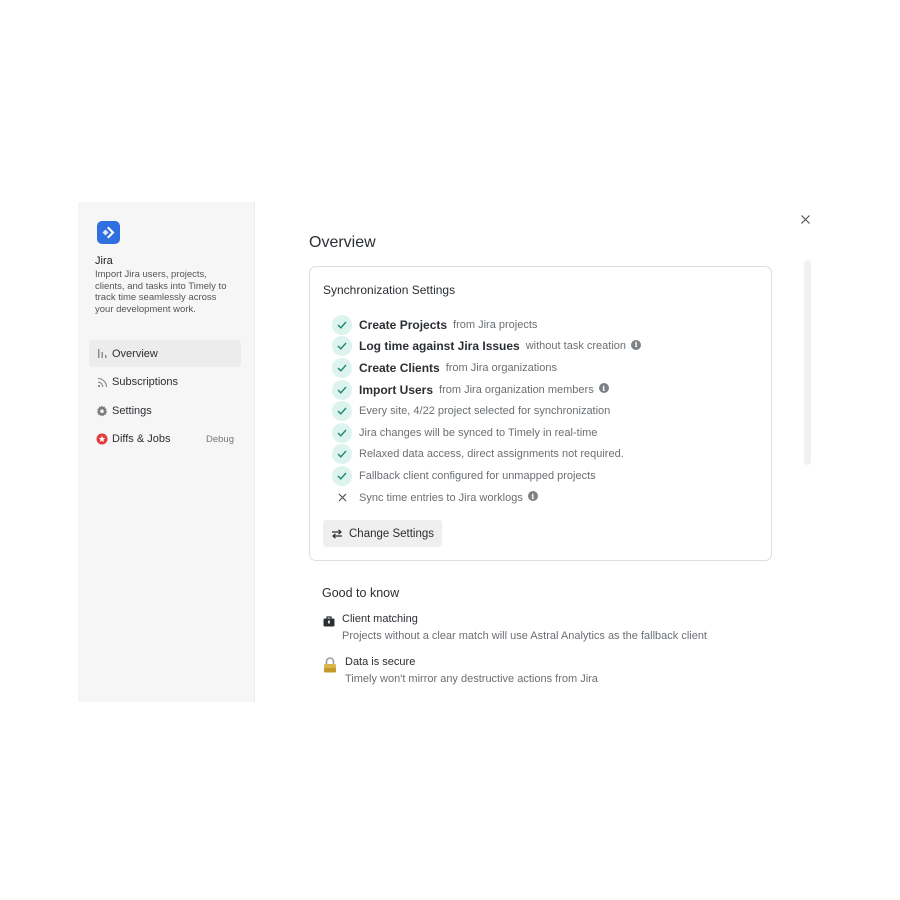 The width and height of the screenshot is (900, 900). Describe the element at coordinates (389, 290) in the screenshot. I see `card-title: Synchronization Settings` at that location.